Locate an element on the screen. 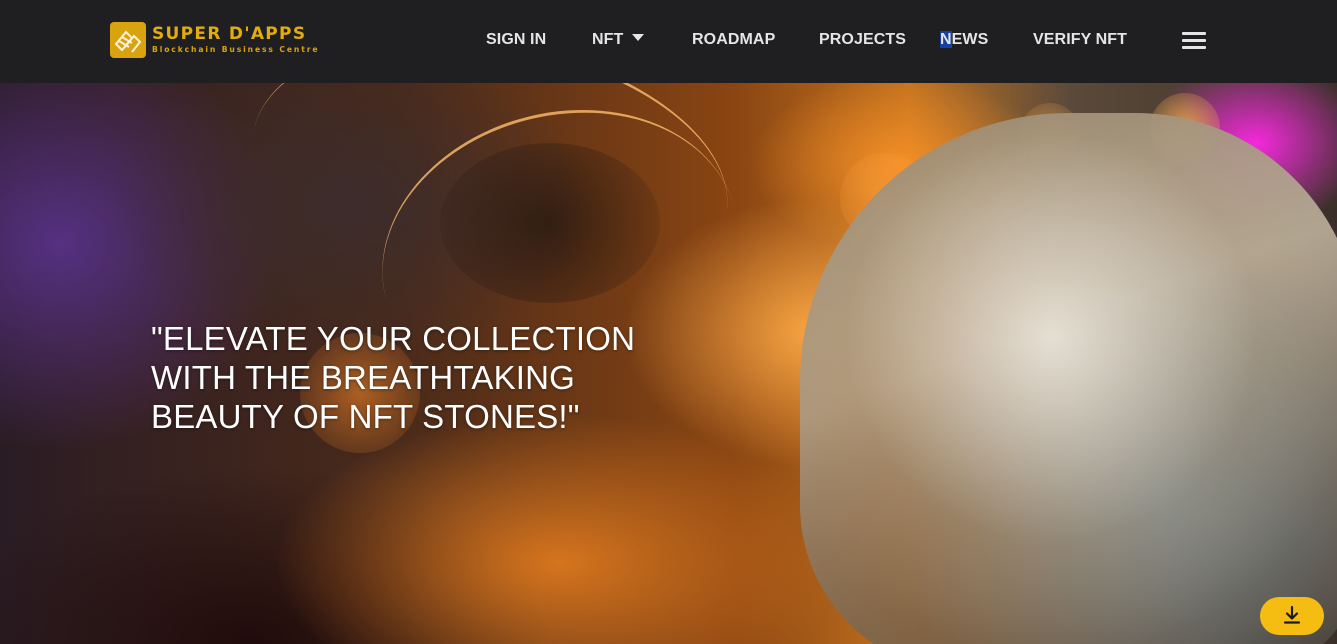  download-icon is located at coordinates (1292, 614).